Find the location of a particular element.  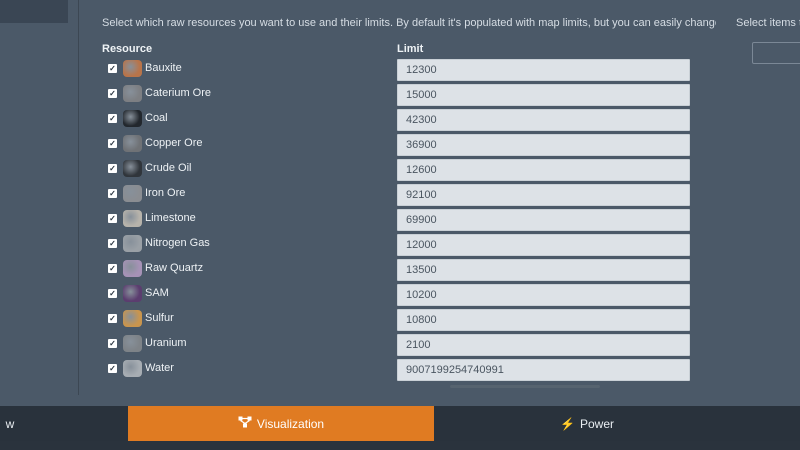

resource-name: Copper Ore is located at coordinates (174, 143).